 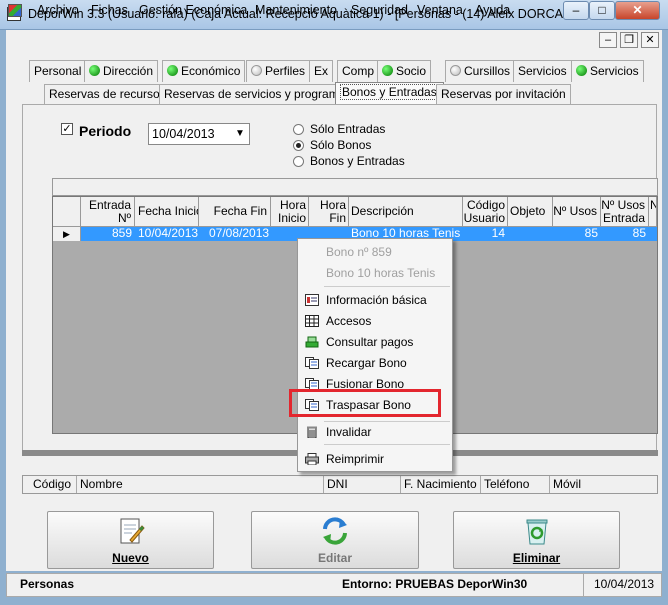 I want to click on cell-usos-entrada: 85, so click(x=639, y=233).